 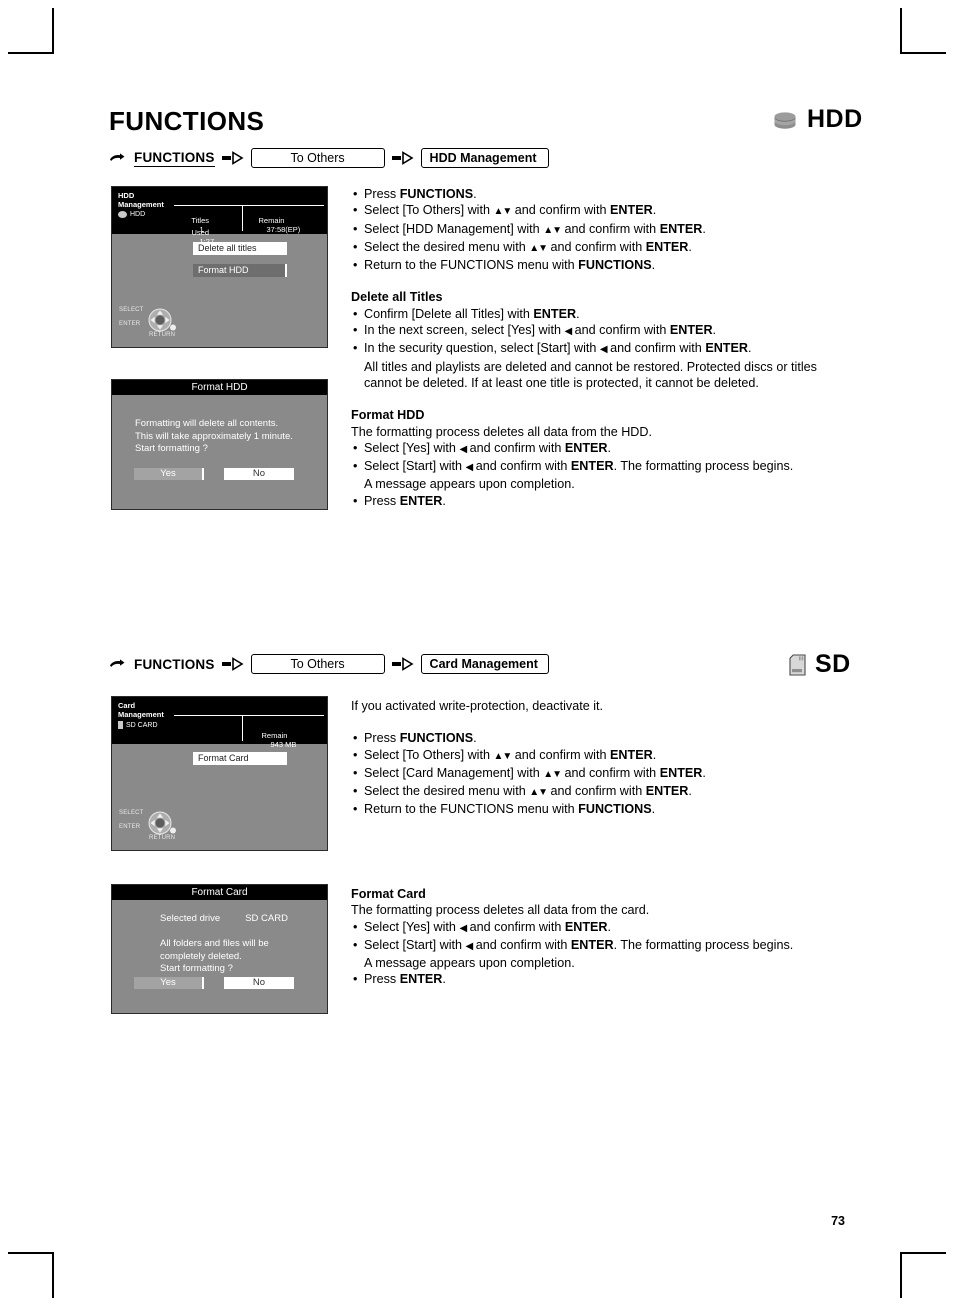 I want to click on dialog-no-button-card: No, so click(x=259, y=983).